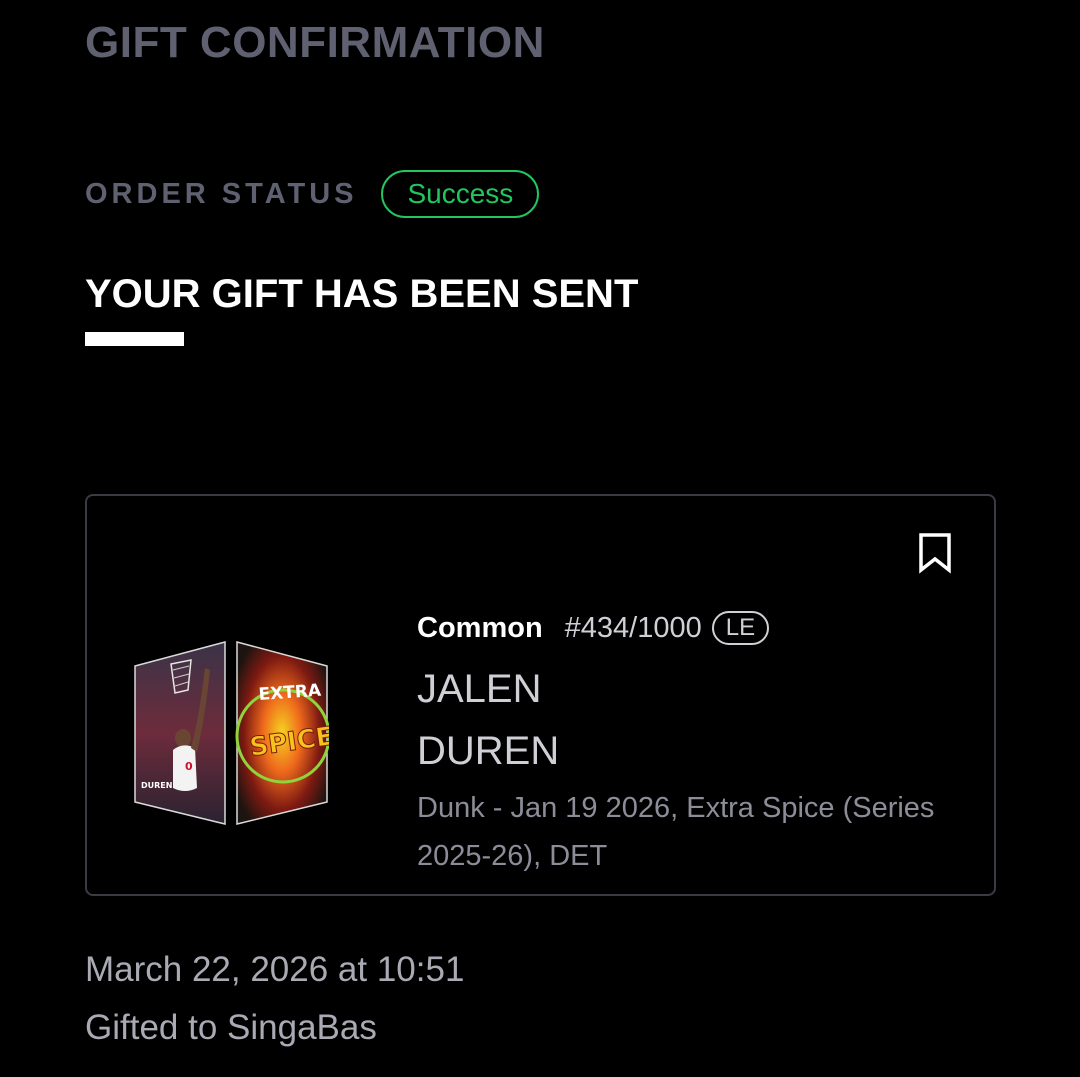 The width and height of the screenshot is (1080, 1077). What do you see at coordinates (362, 294) in the screenshot?
I see `gift-sent-headline: YOUR GIFT HAS BEEN SENT` at bounding box center [362, 294].